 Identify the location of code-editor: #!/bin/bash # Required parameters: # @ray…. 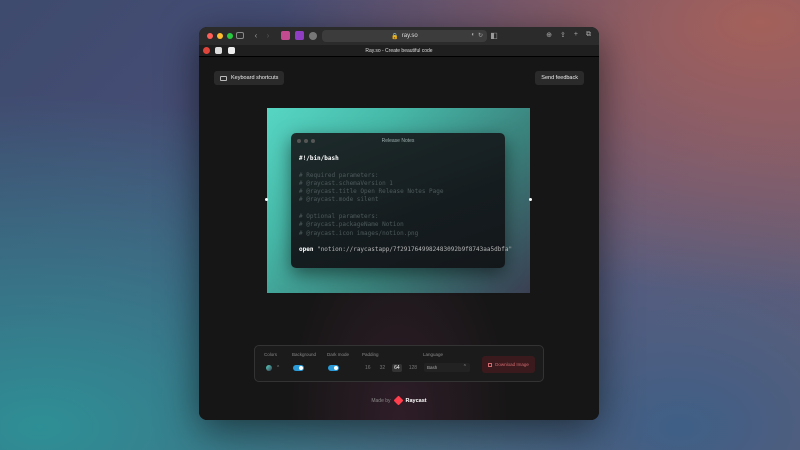
(405, 205).